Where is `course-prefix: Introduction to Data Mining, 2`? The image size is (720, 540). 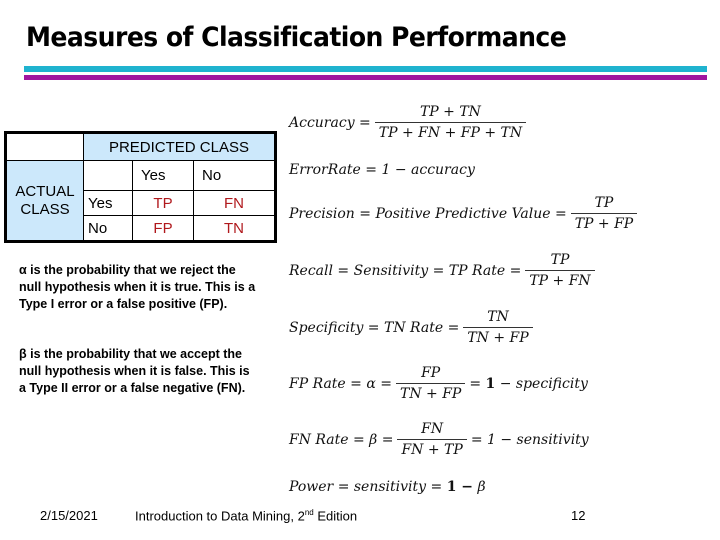 course-prefix: Introduction to Data Mining, 2 is located at coordinates (220, 516).